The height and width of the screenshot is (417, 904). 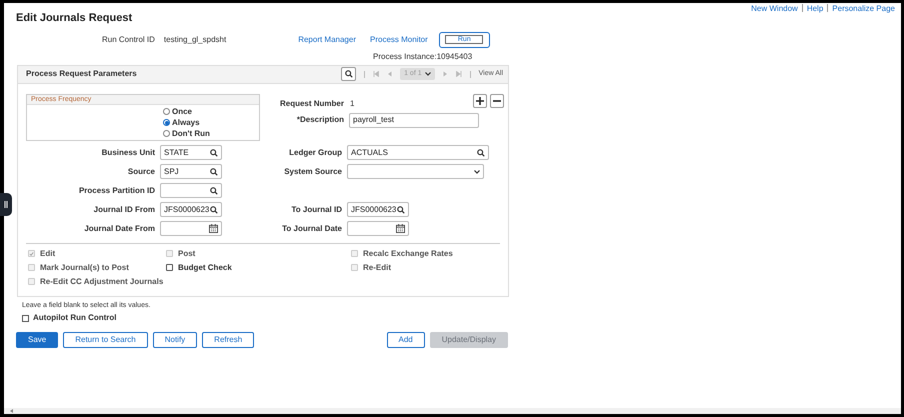 I want to click on nav-link: Report Manager, so click(x=327, y=40).